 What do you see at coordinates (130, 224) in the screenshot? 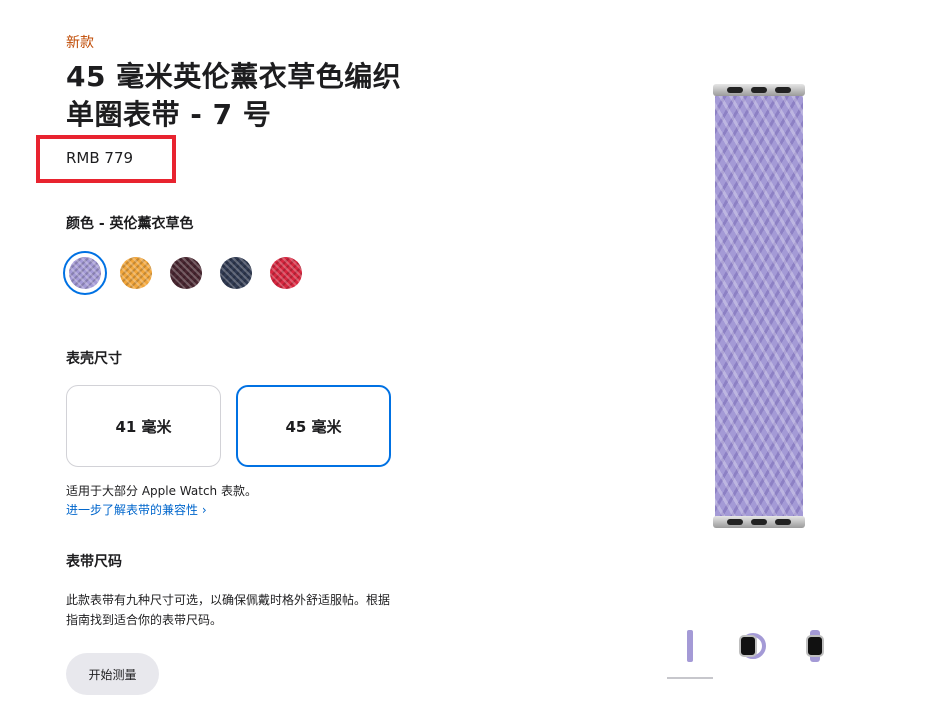
I see `color-label: 颜色 - 英伦薰衣草色` at bounding box center [130, 224].